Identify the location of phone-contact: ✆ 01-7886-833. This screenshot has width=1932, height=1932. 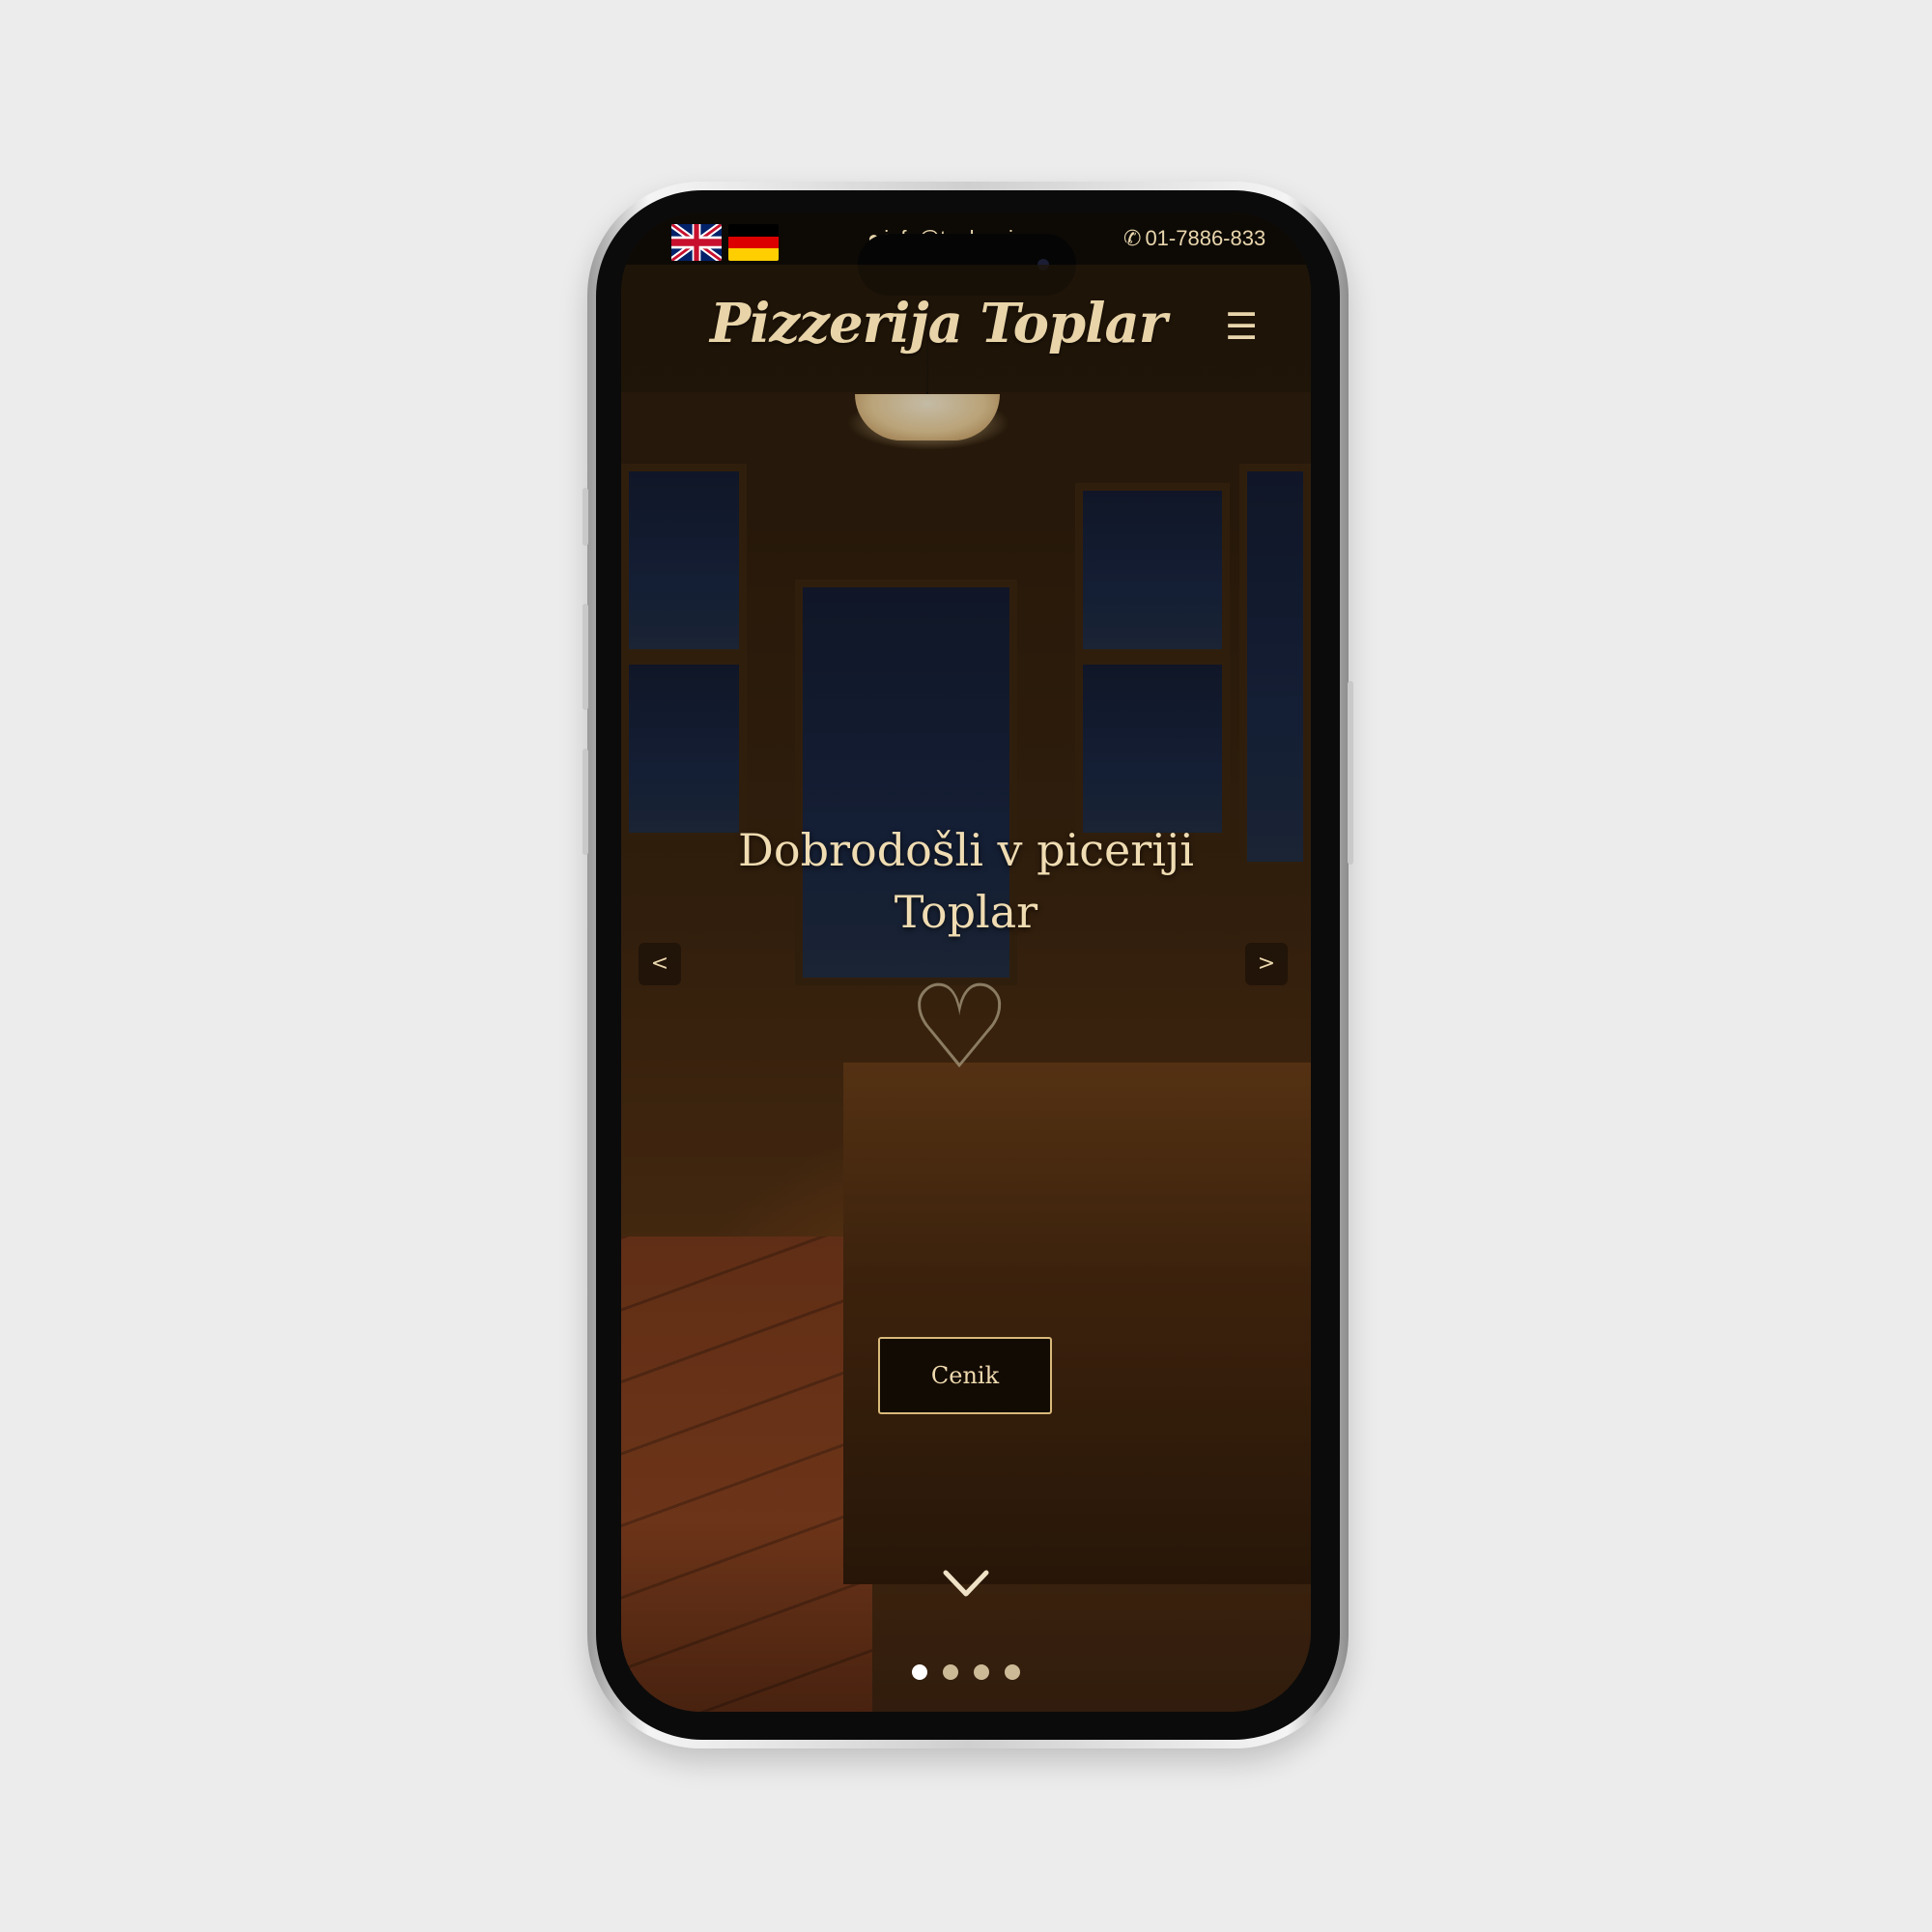
(1194, 238).